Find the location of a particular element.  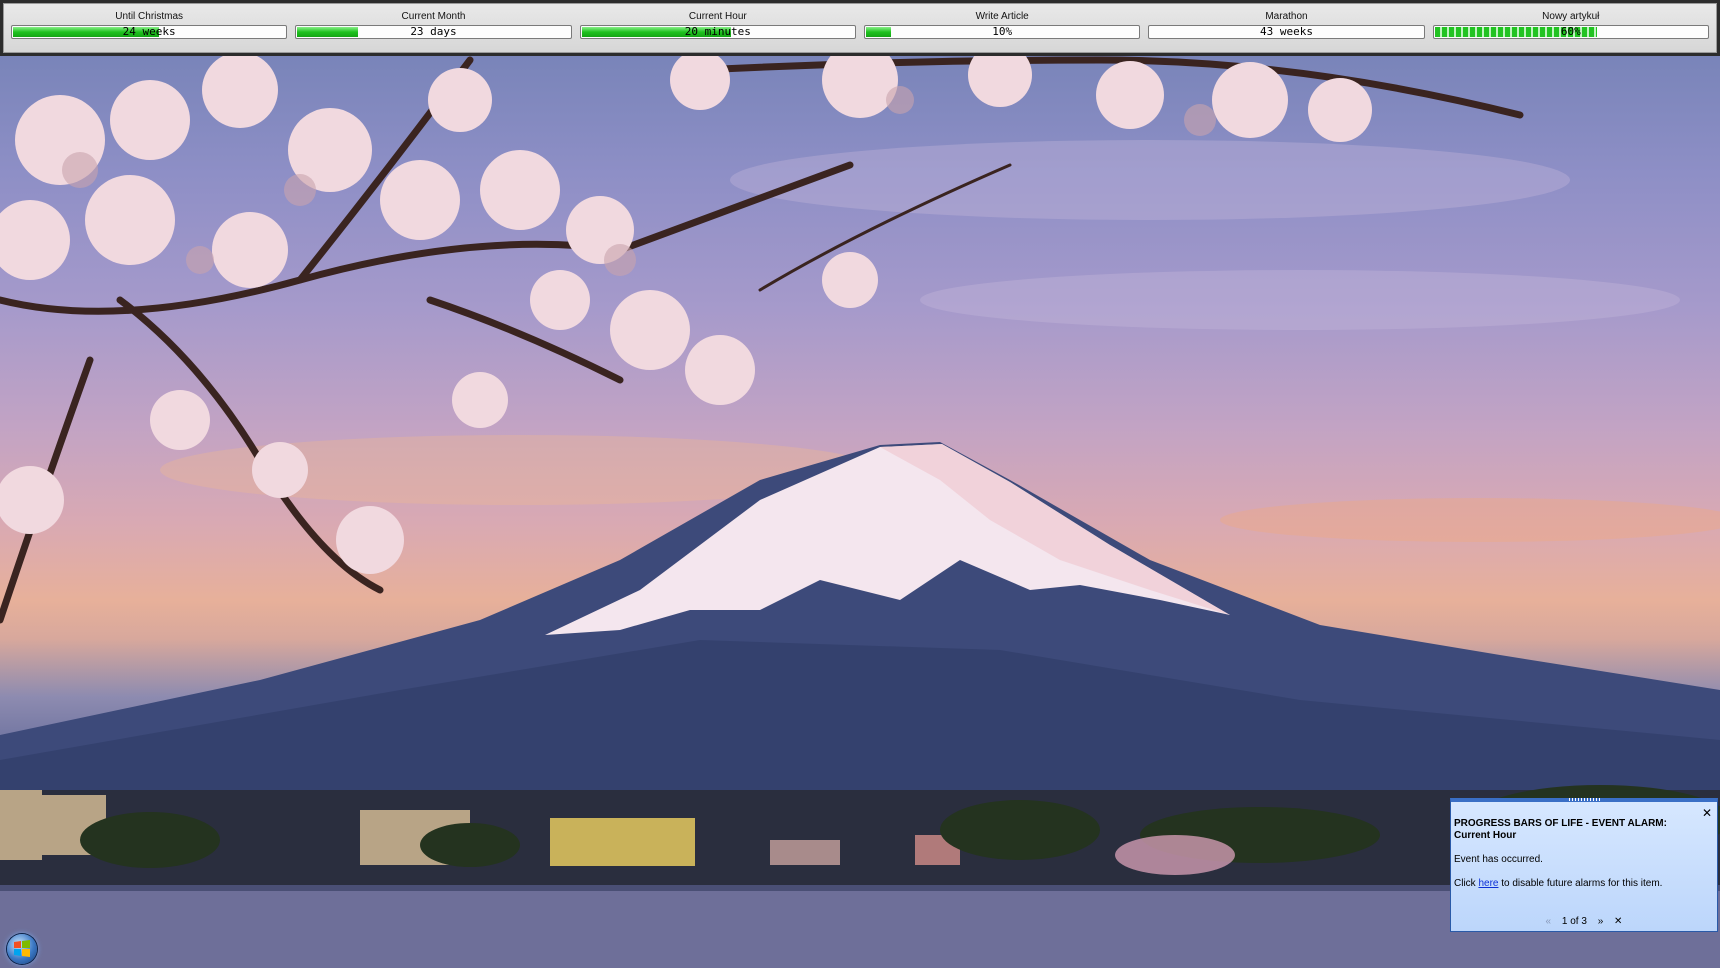

progress-value: 60% is located at coordinates (1570, 31).